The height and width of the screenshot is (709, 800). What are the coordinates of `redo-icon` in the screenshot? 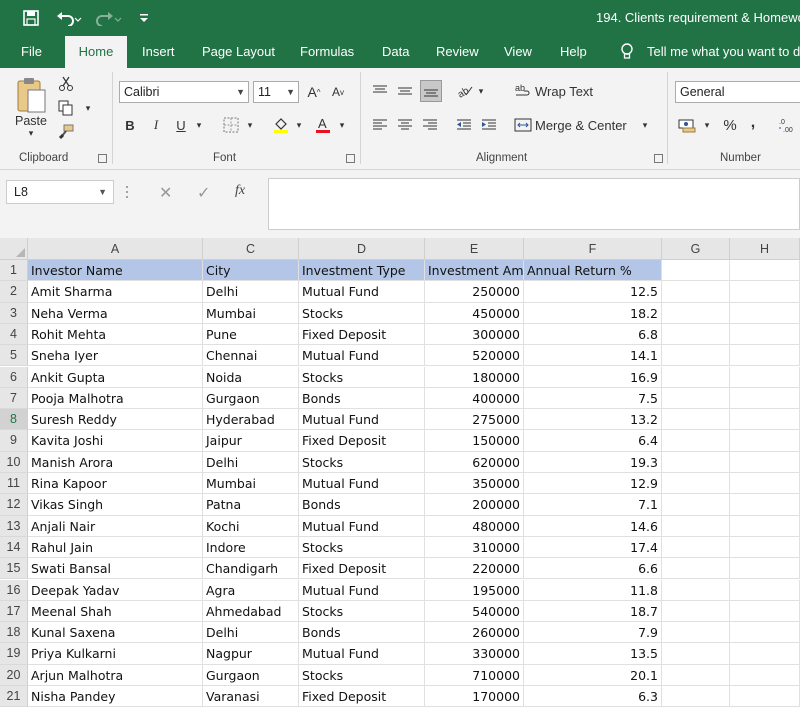 It's located at (109, 18).